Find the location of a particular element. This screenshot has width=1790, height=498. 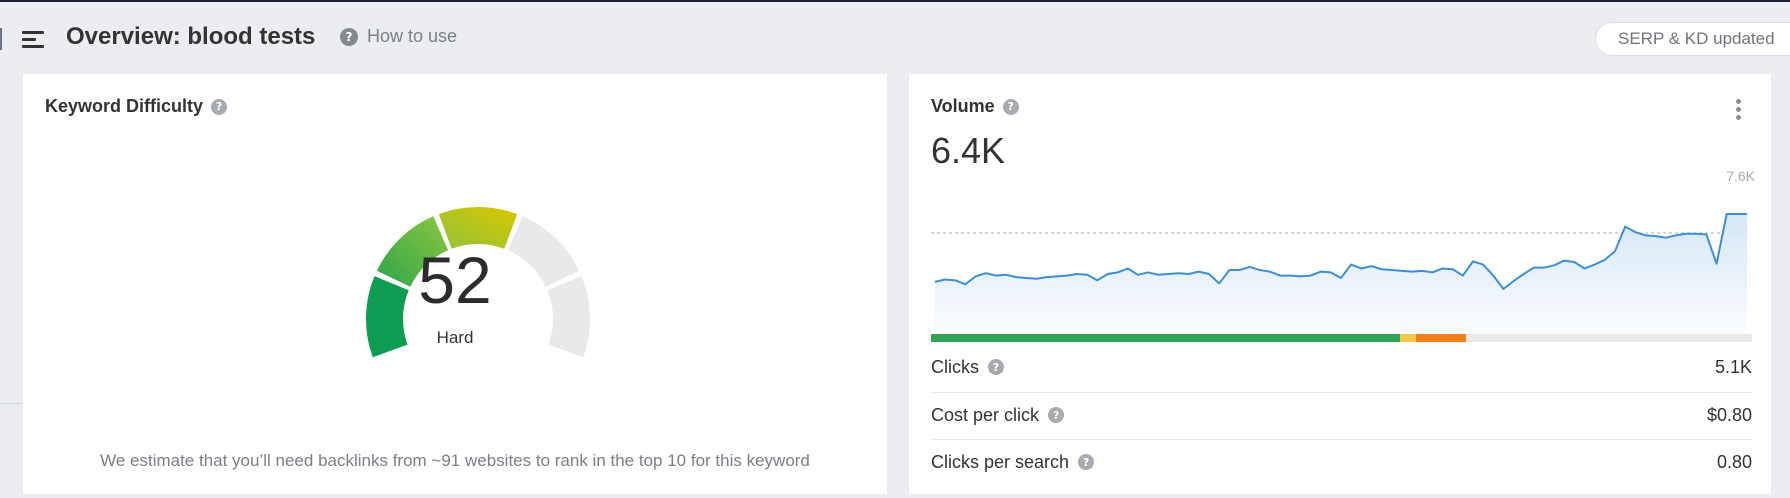

how-to-use-link: ? How to use is located at coordinates (398, 36).